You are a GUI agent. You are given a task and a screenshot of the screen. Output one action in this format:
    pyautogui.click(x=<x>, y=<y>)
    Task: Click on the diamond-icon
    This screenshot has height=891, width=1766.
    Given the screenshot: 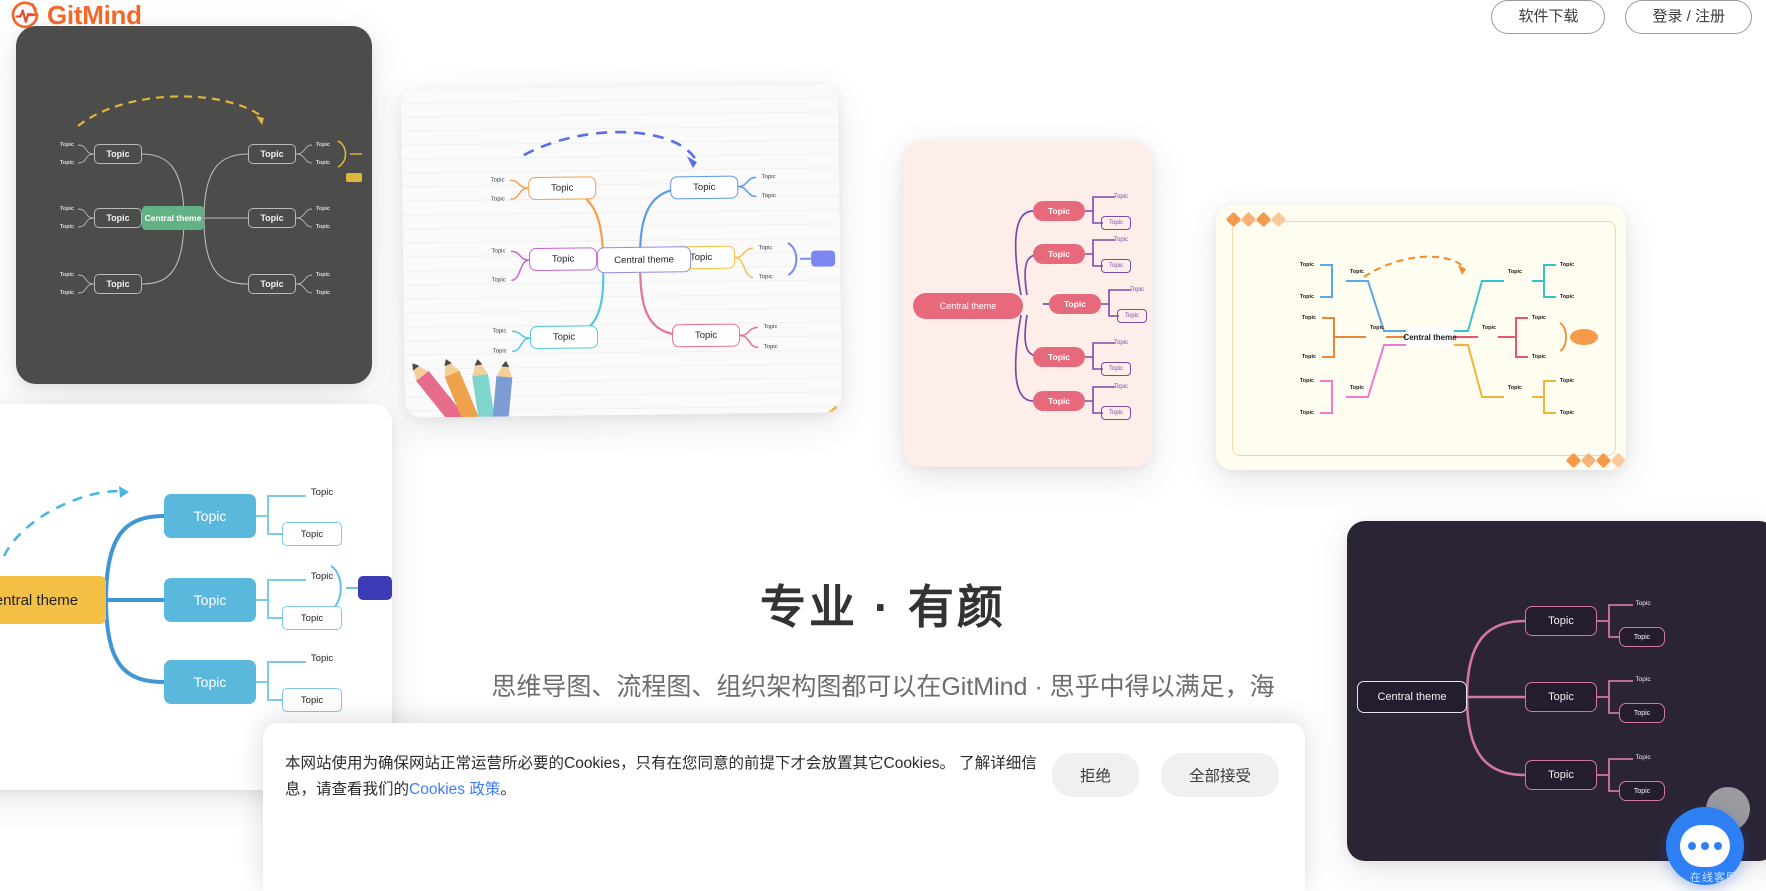 What is the action you would take?
    pyautogui.click(x=1573, y=460)
    